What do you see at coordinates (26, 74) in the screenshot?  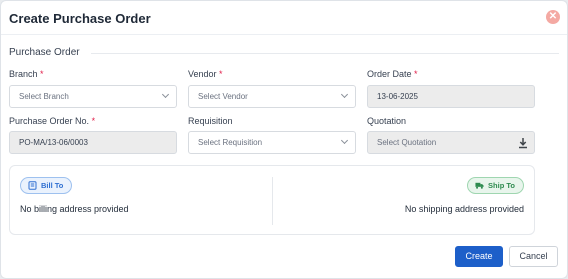 I see `branch-label: Branch *` at bounding box center [26, 74].